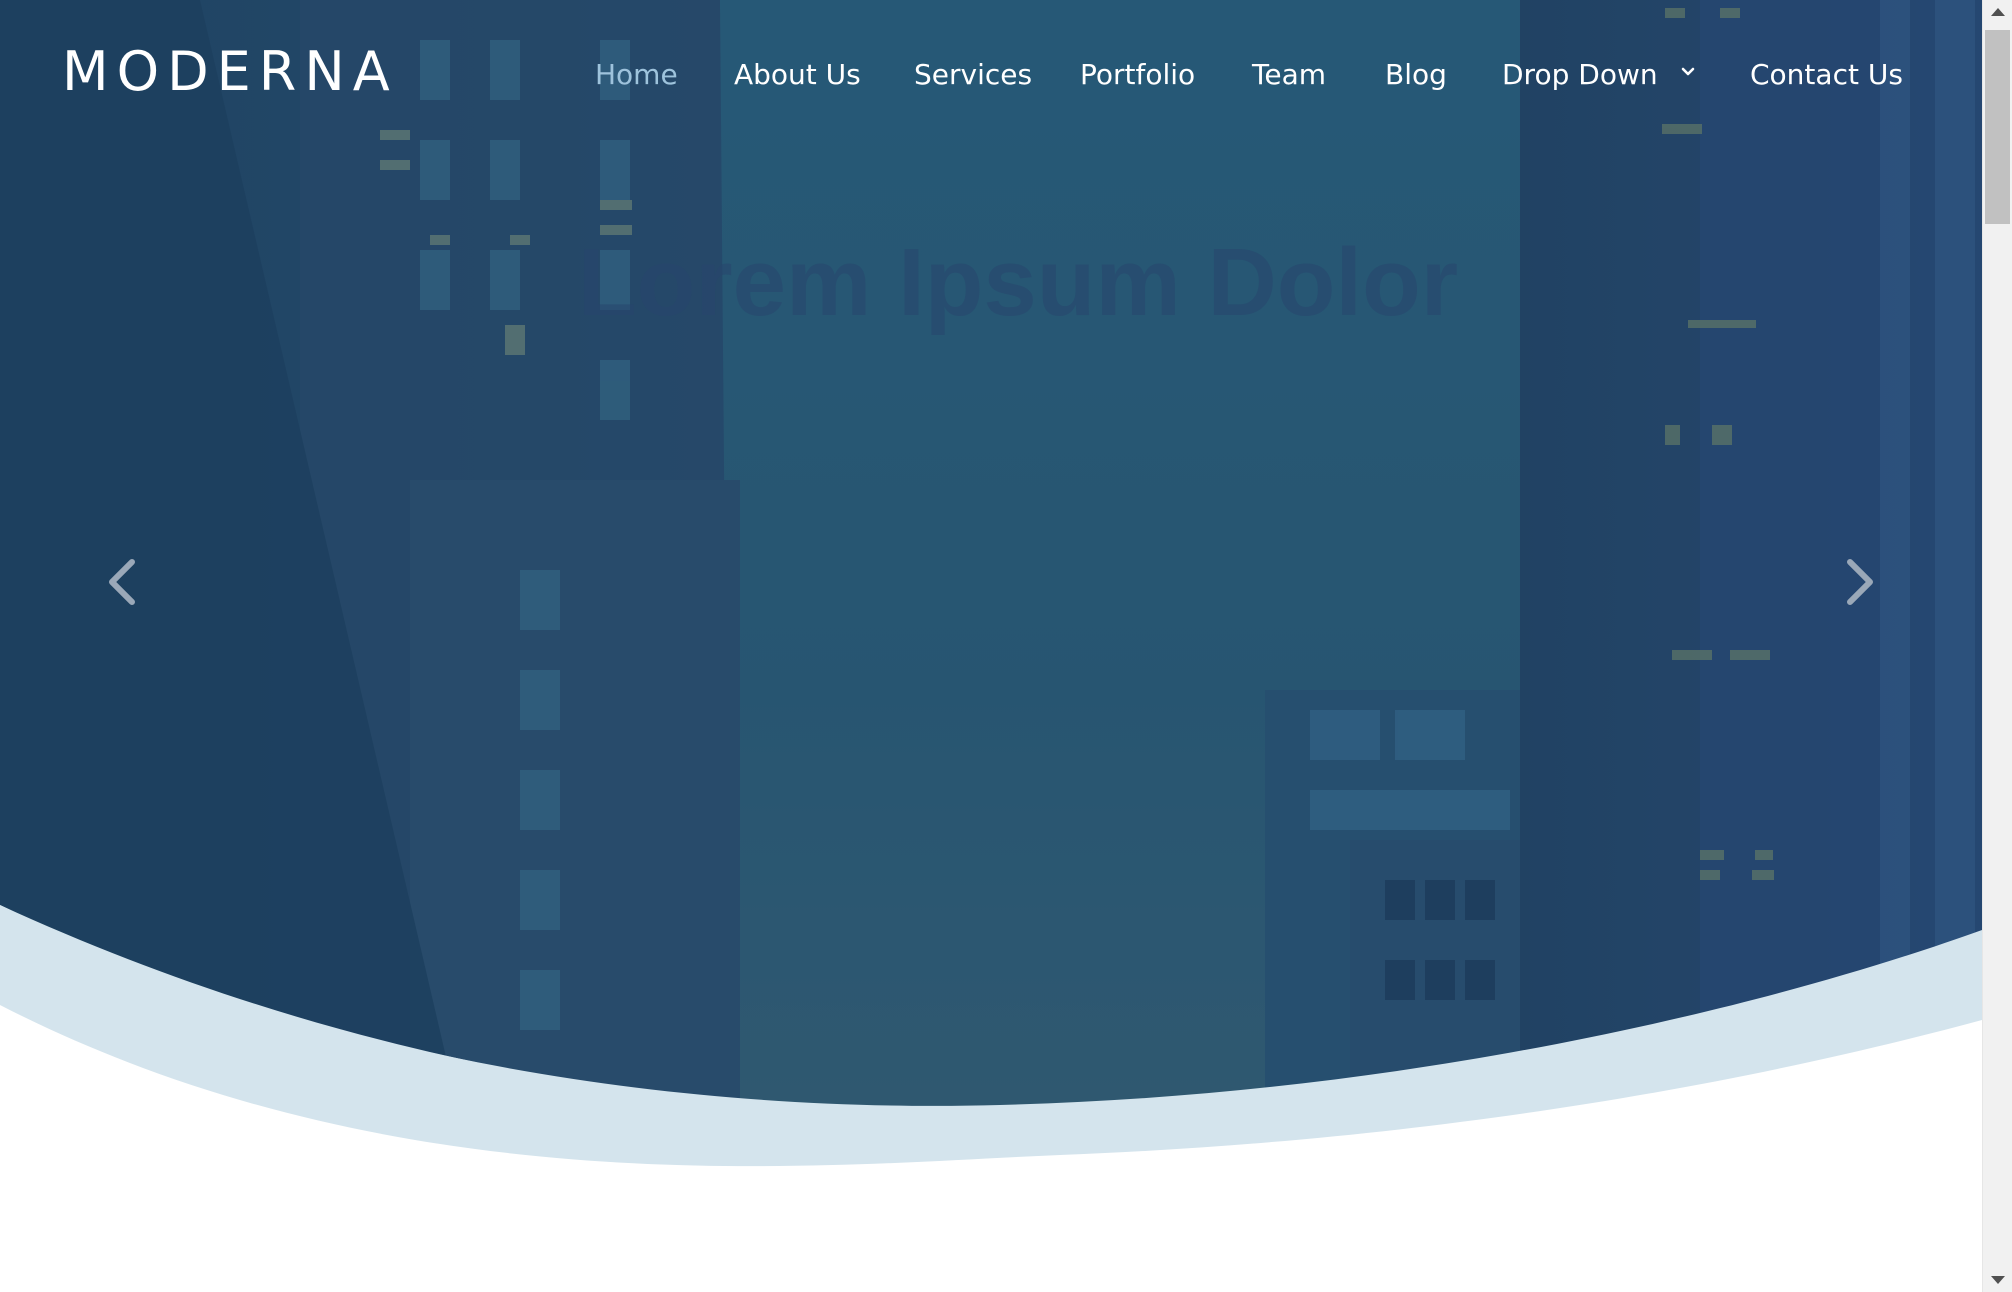 The height and width of the screenshot is (1292, 2012). What do you see at coordinates (973, 74) in the screenshot?
I see `nav-item-services: Services` at bounding box center [973, 74].